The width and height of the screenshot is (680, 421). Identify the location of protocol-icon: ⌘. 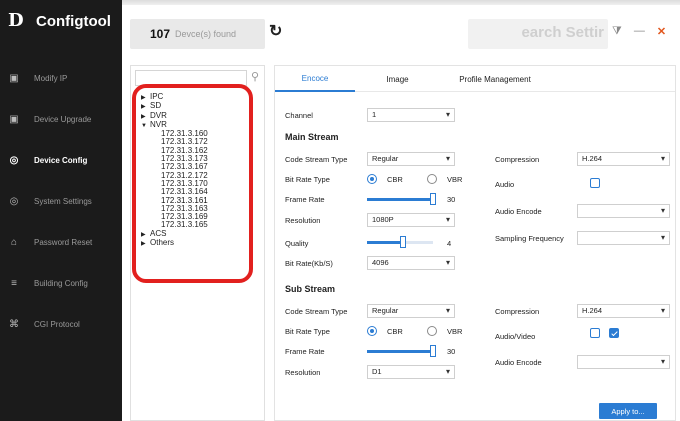
(14, 324).